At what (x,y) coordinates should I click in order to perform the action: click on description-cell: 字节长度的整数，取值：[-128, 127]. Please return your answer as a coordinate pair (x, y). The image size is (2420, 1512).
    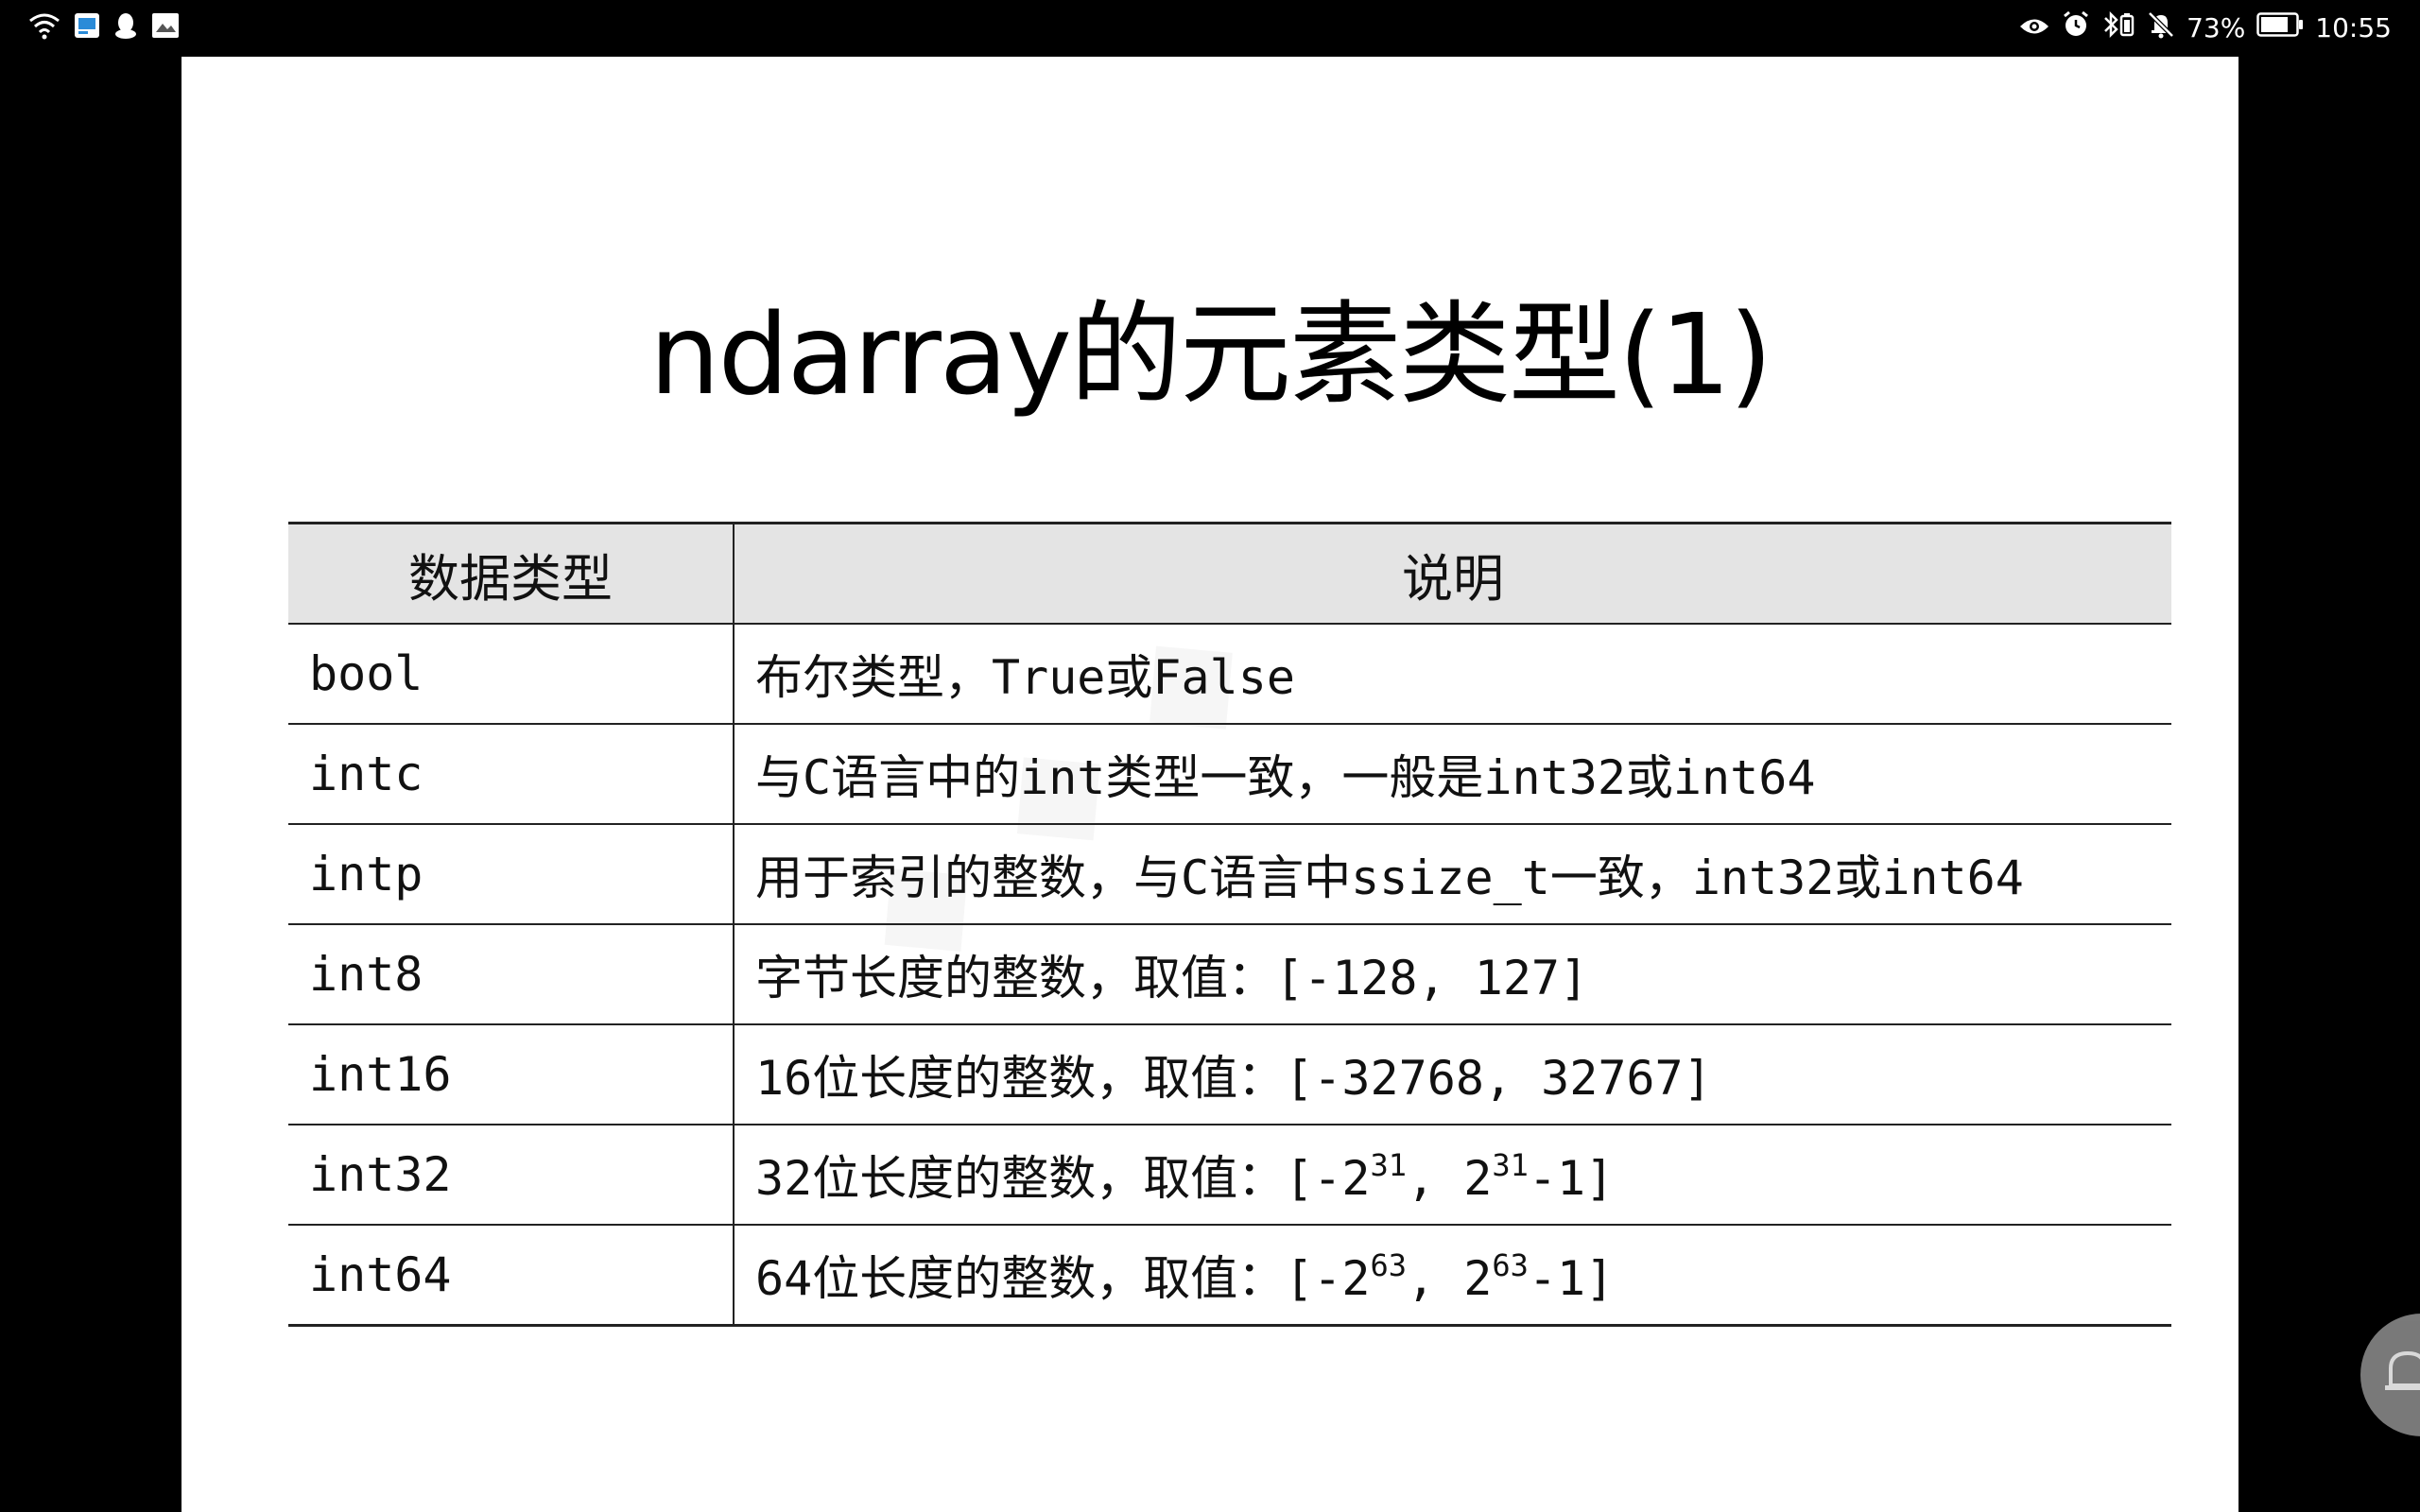
    Looking at the image, I should click on (1452, 974).